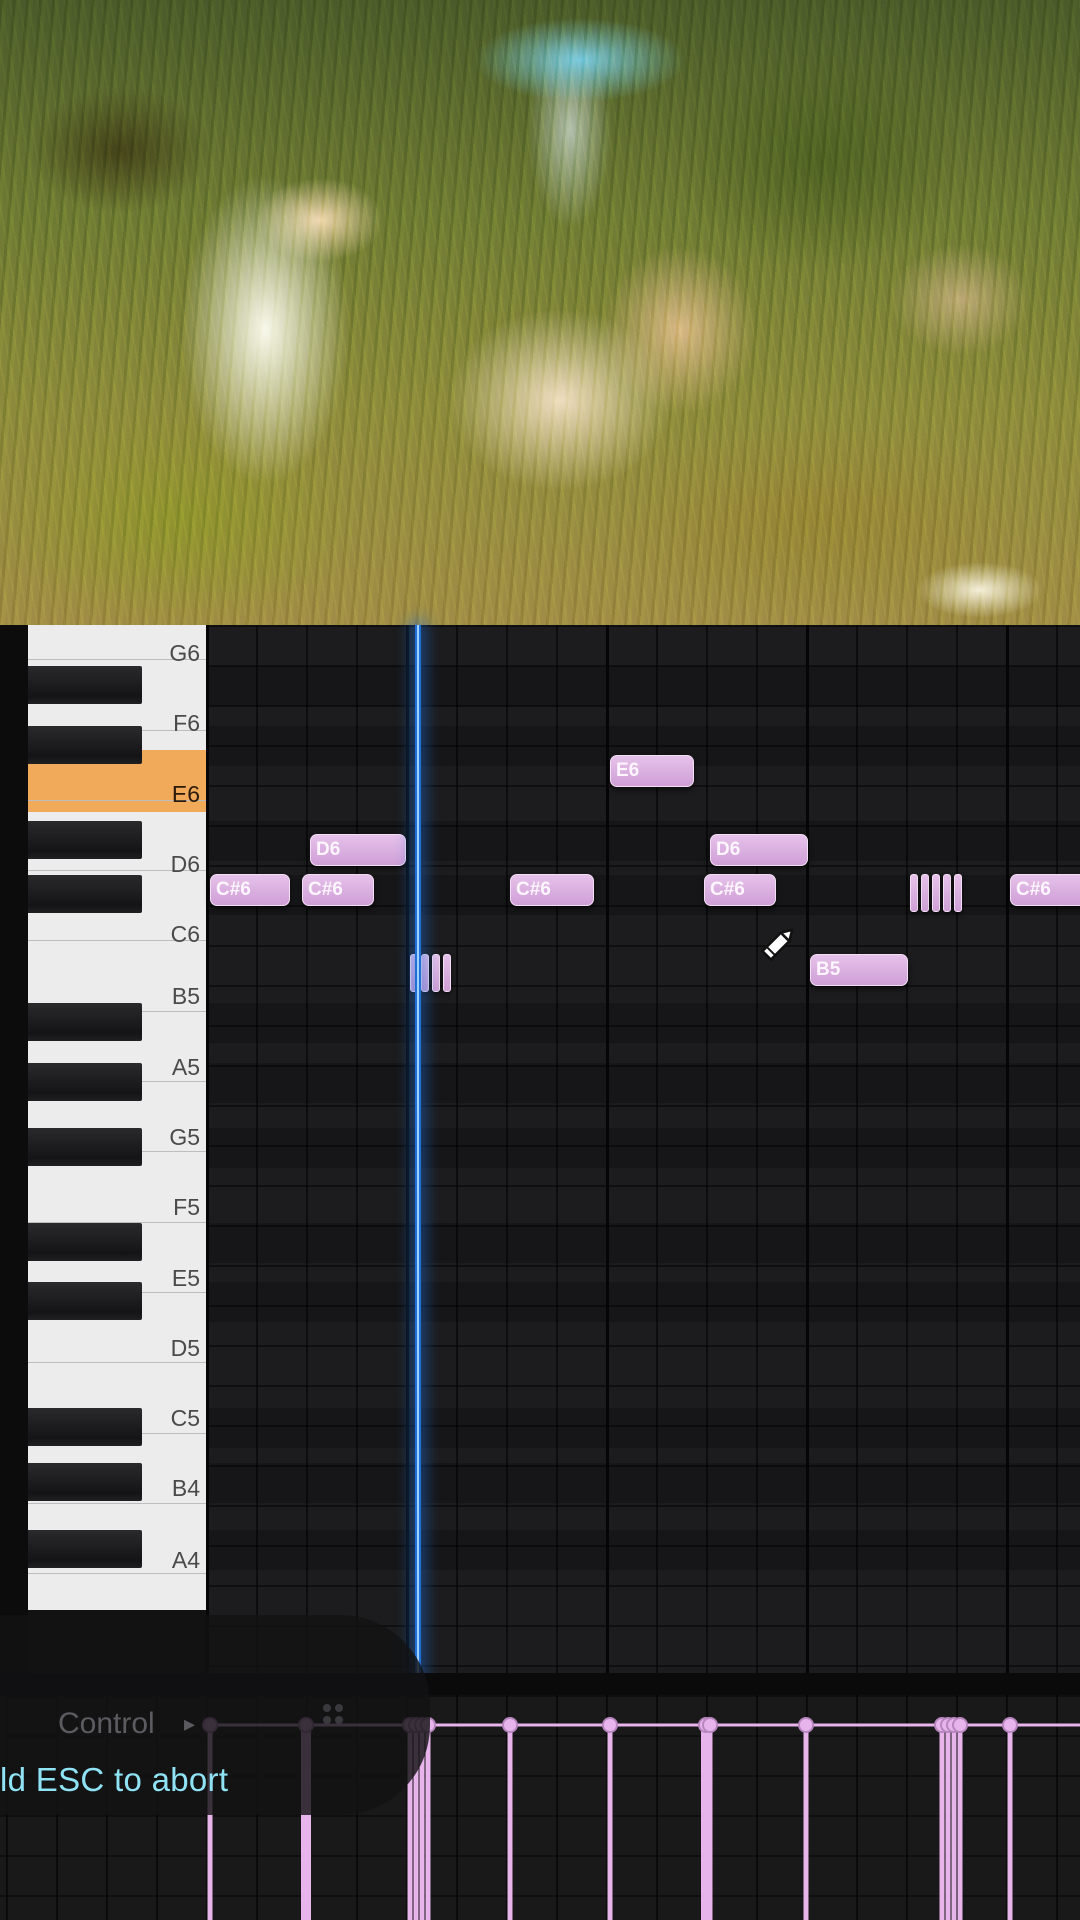 This screenshot has height=1920, width=1080. Describe the element at coordinates (185, 864) in the screenshot. I see `key-label-d6: D6` at that location.